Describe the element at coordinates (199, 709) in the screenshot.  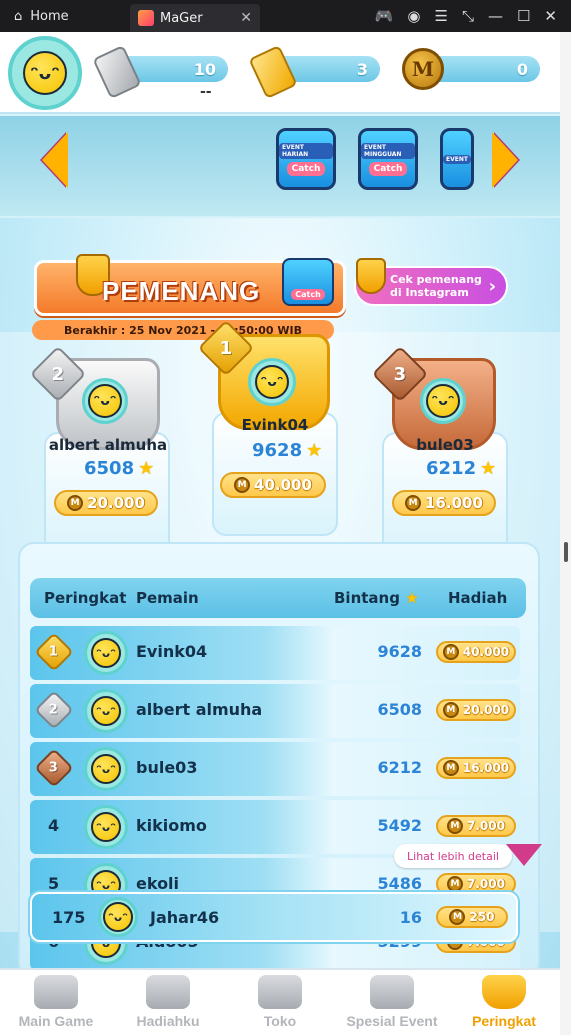
I see `row-name: albert almuha` at that location.